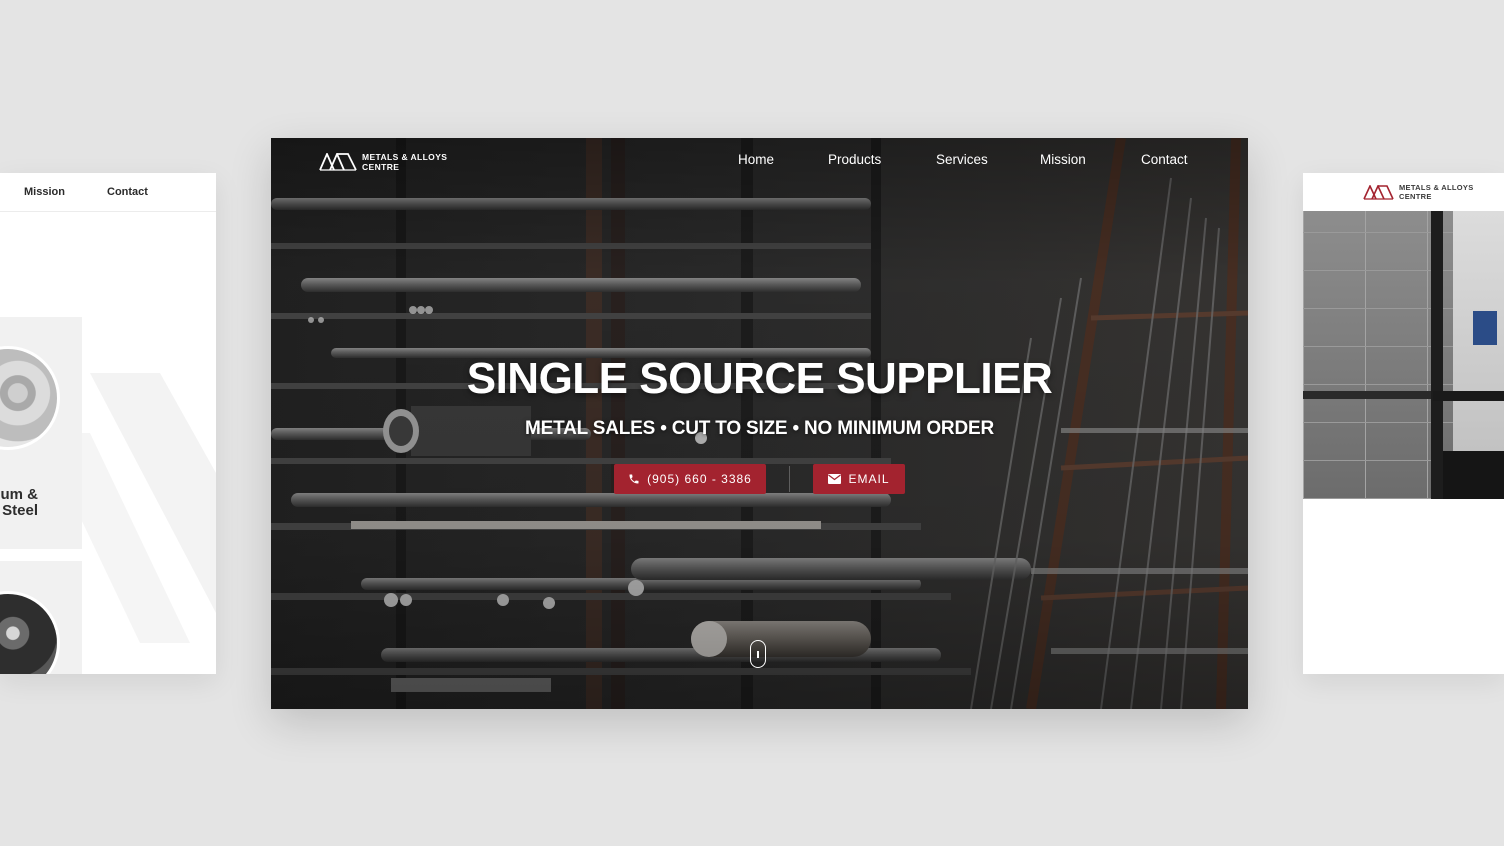  Describe the element at coordinates (835, 479) in the screenshot. I see `envelope-icon` at that location.